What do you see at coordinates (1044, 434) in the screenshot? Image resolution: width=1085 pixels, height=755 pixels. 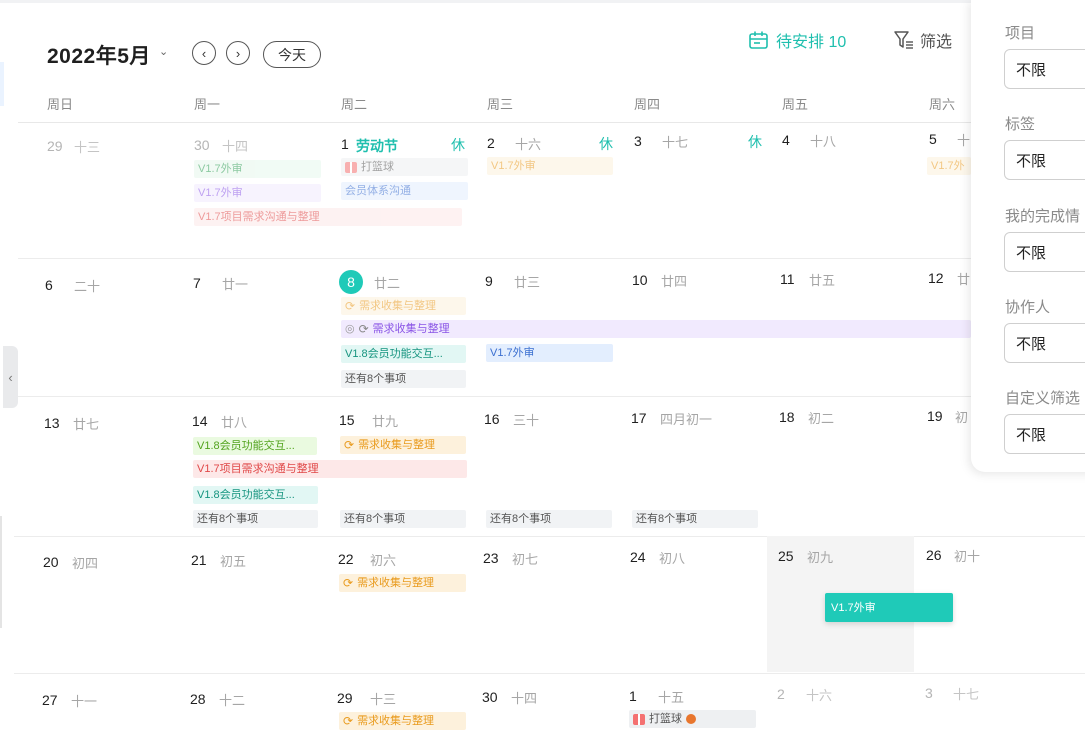 I see `filter-custom-select: 不限` at bounding box center [1044, 434].